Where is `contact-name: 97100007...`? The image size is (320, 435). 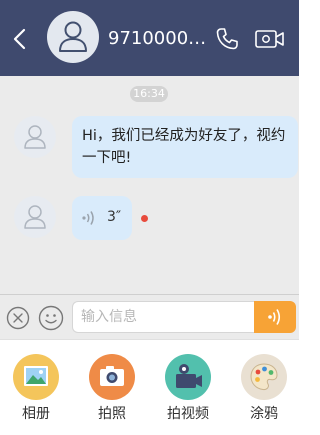
contact-name: 97100007... is located at coordinates (160, 38).